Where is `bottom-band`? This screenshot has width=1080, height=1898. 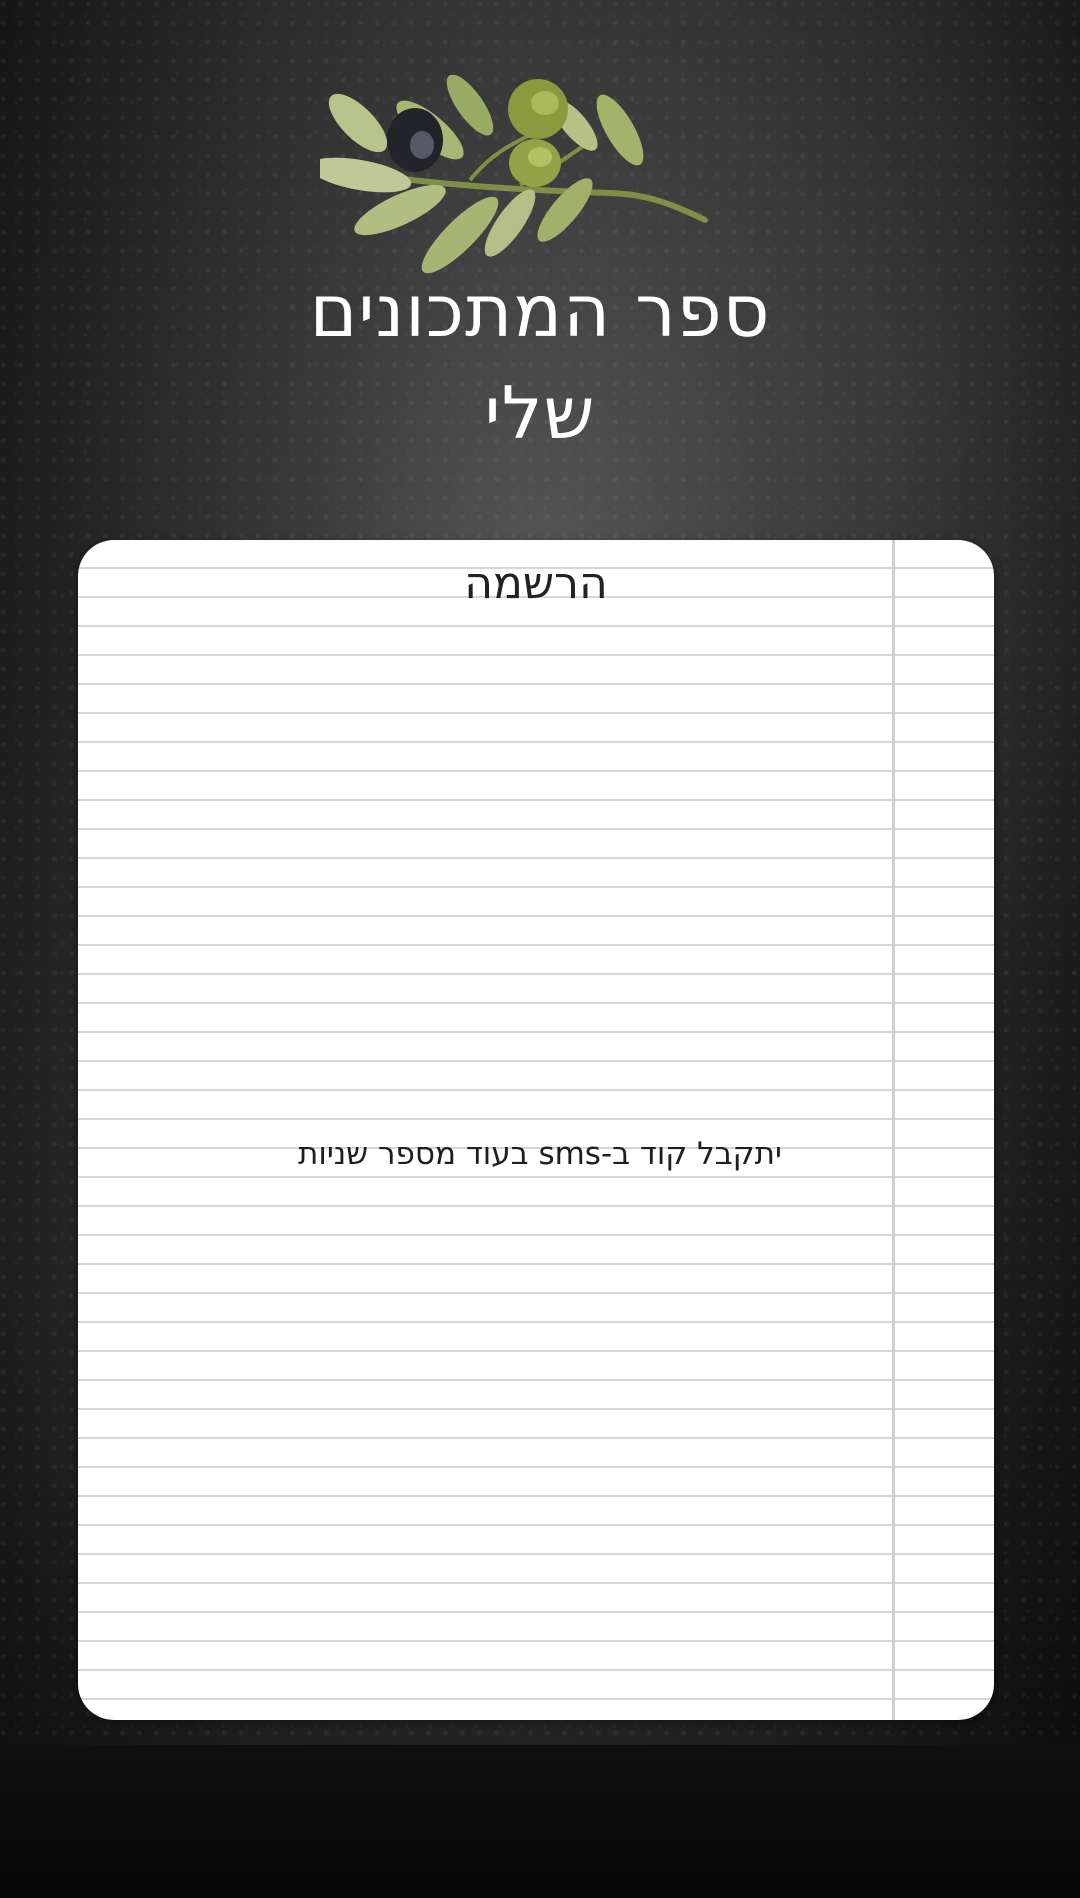 bottom-band is located at coordinates (540, 1821).